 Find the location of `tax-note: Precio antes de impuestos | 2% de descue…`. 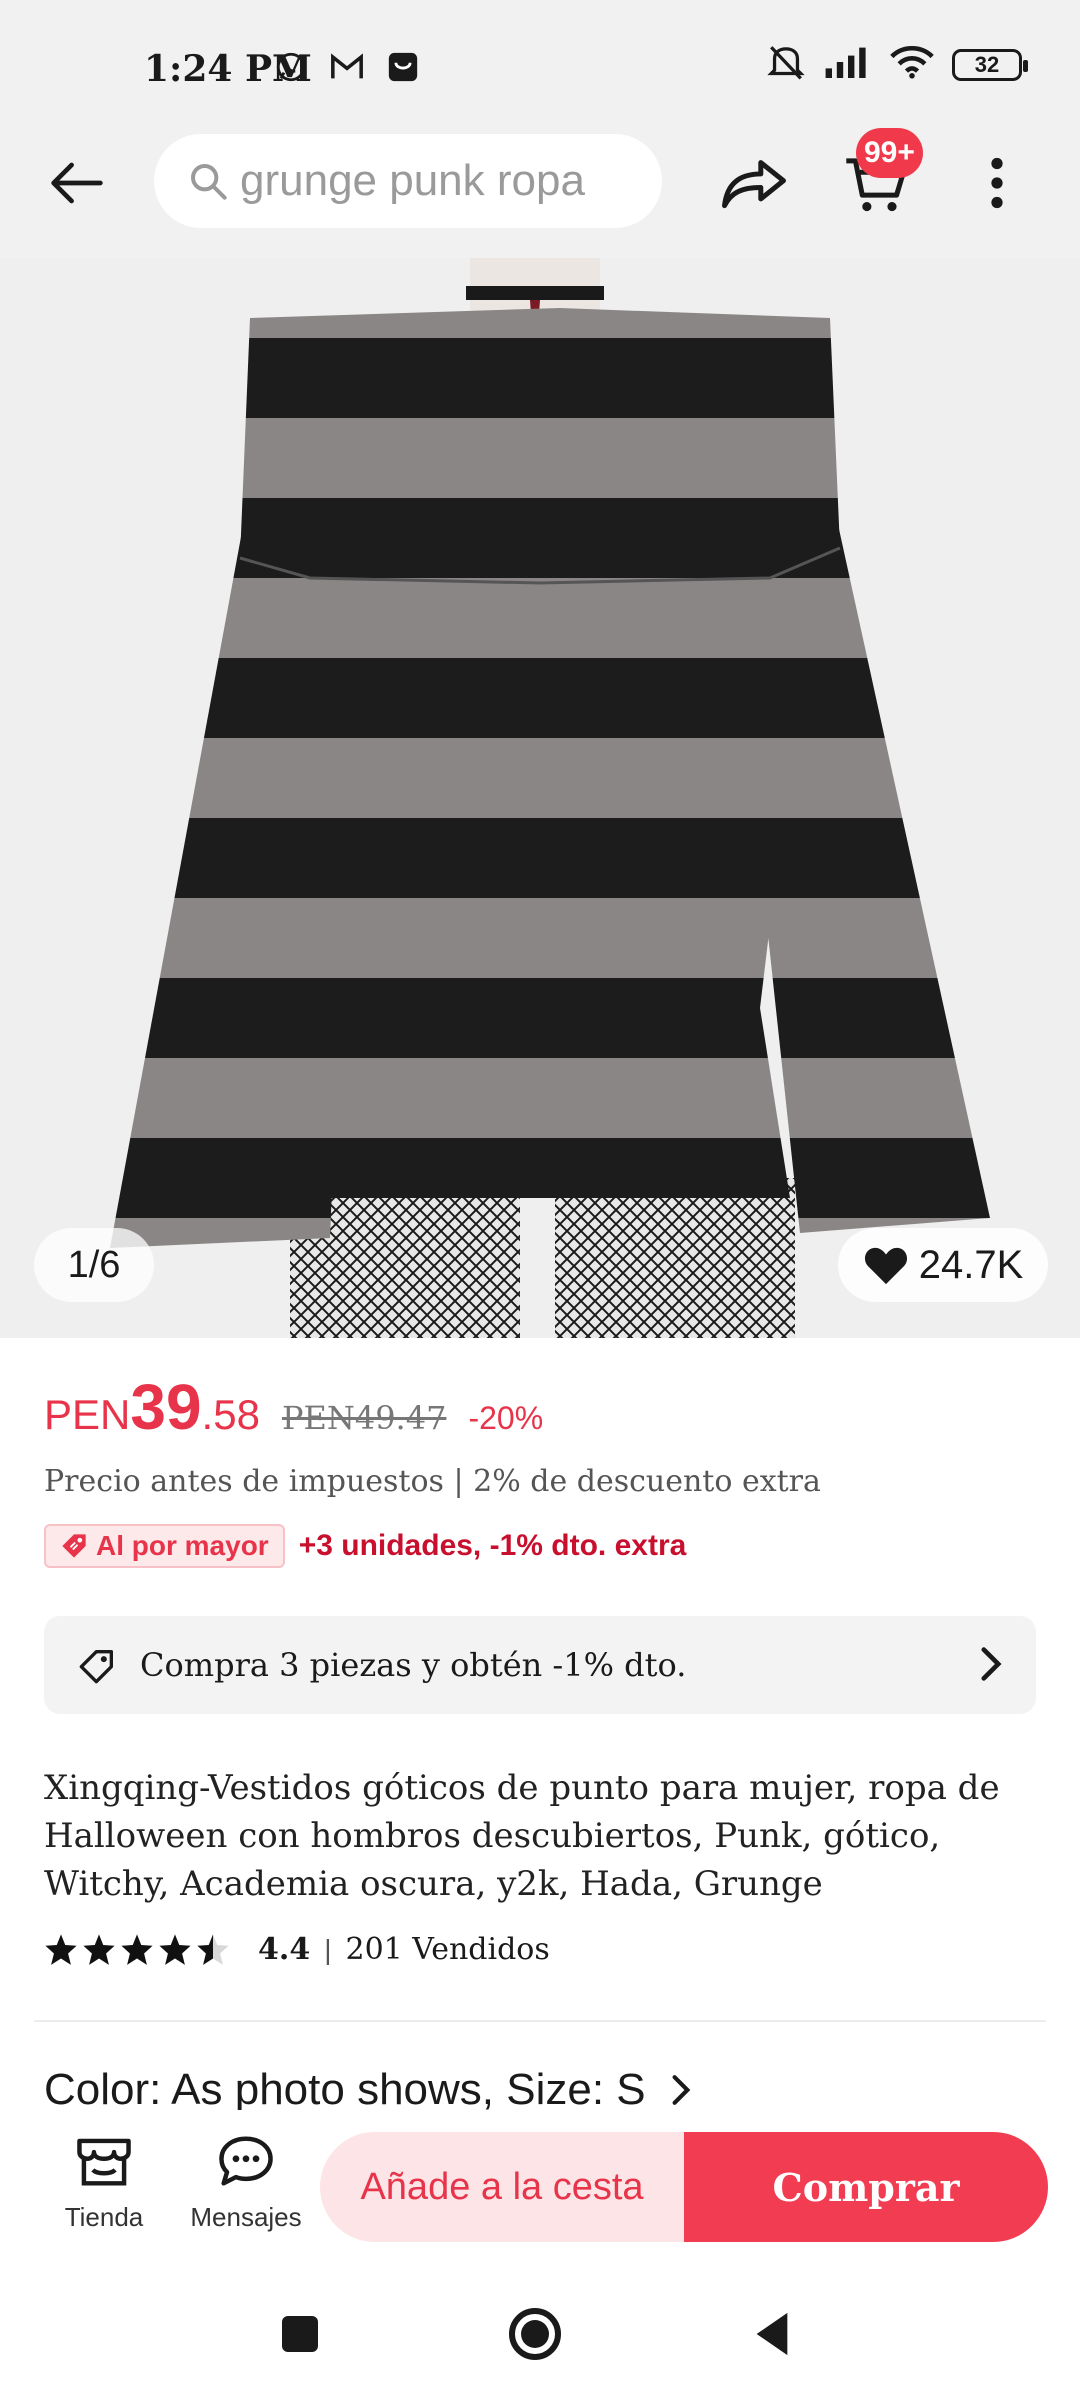

tax-note: Precio antes de impuestos | 2% de descue… is located at coordinates (432, 1481).